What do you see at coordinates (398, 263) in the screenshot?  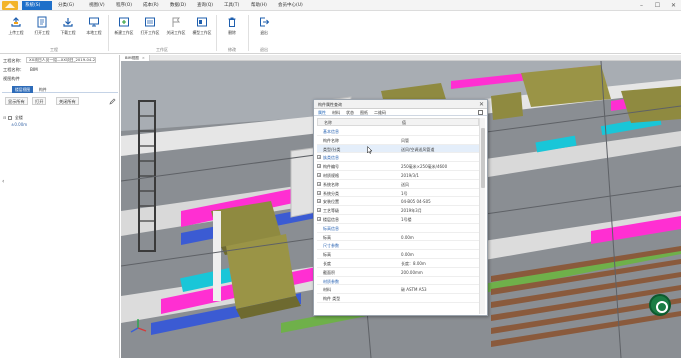 I see `property-row: 长度 长度：8.00m` at bounding box center [398, 263].